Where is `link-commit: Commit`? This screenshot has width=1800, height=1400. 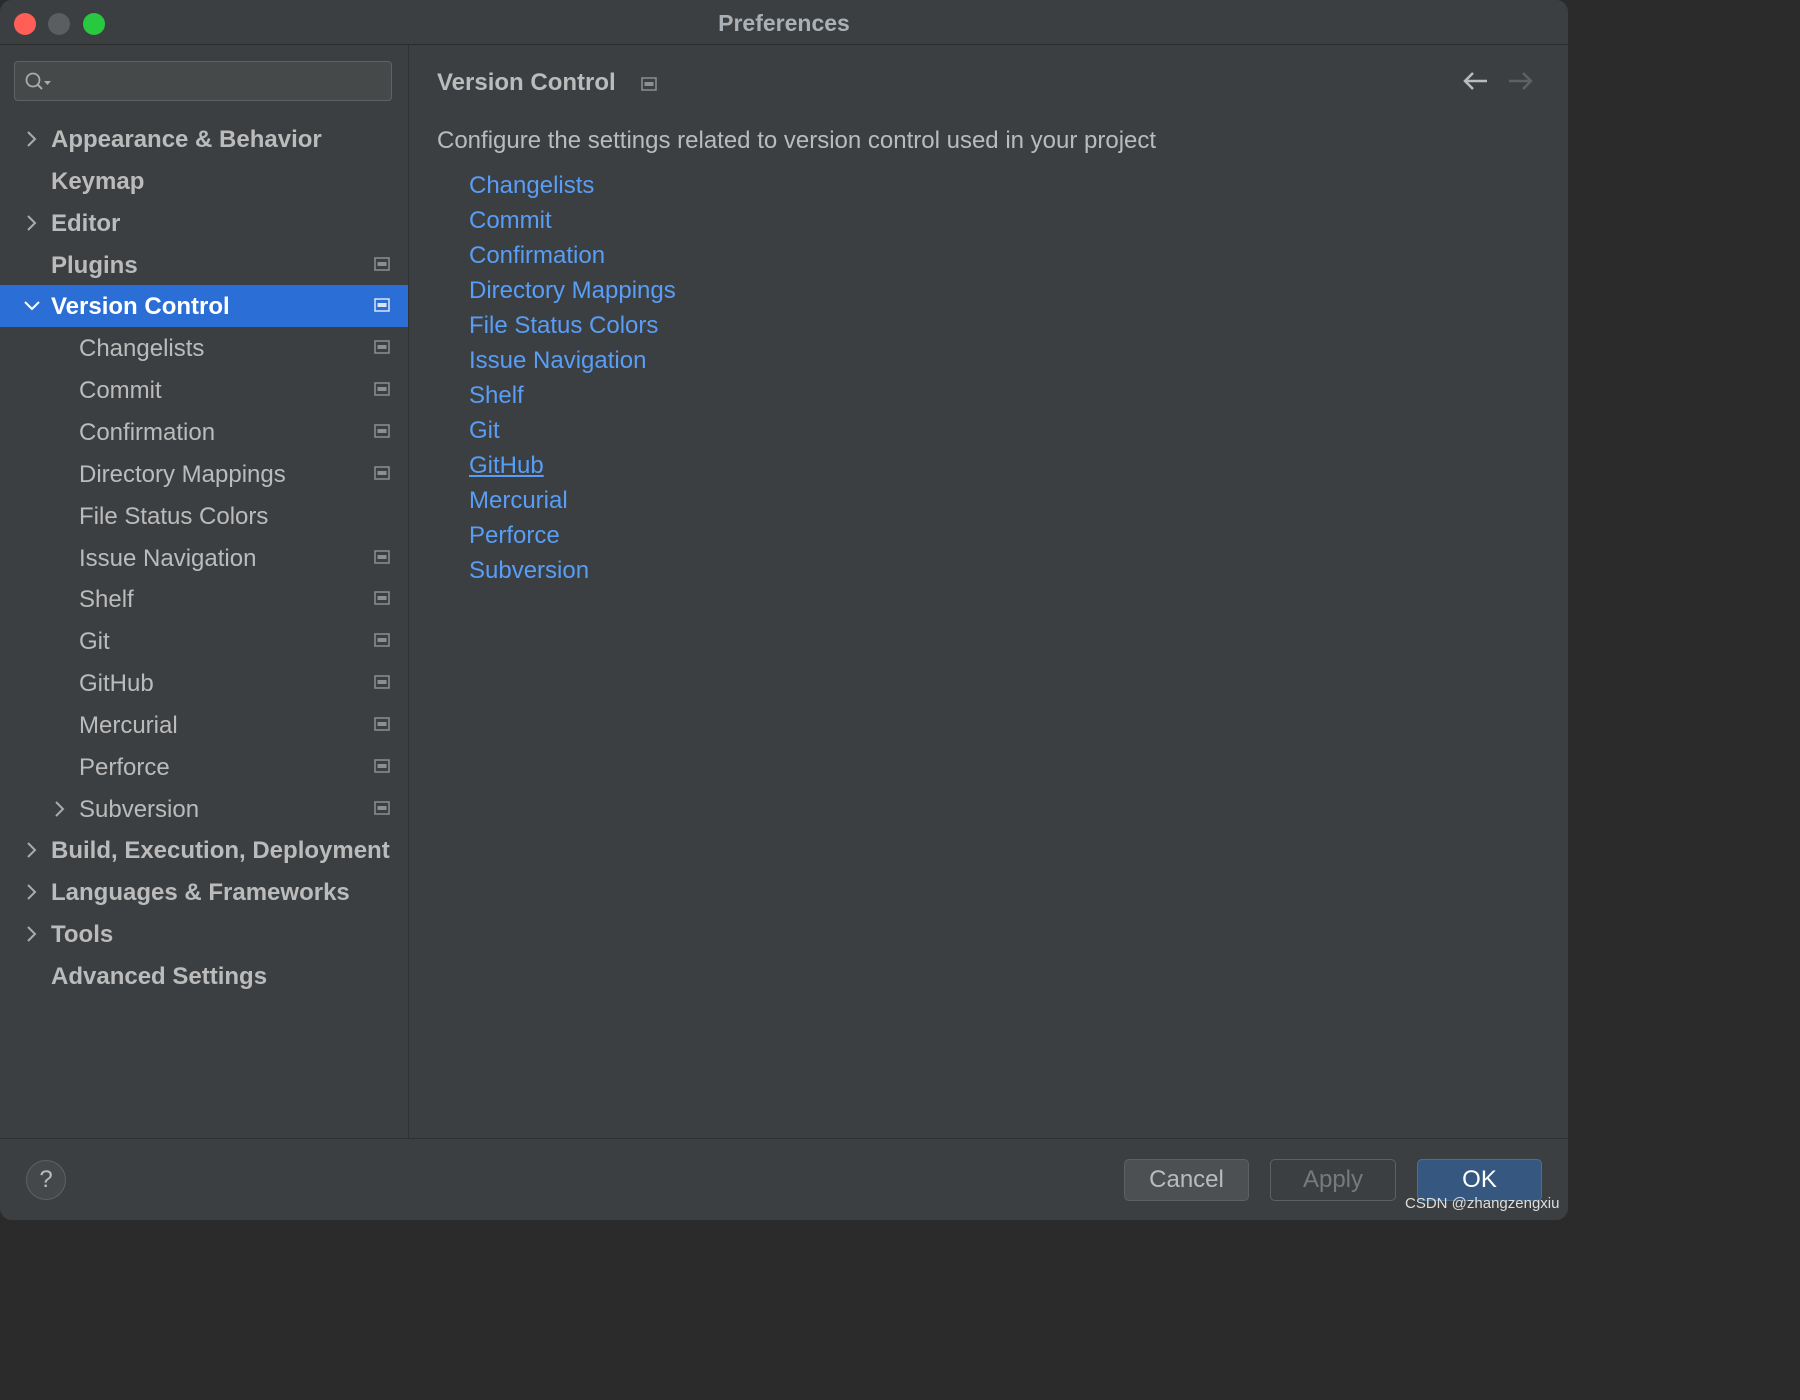 link-commit: Commit is located at coordinates (572, 223).